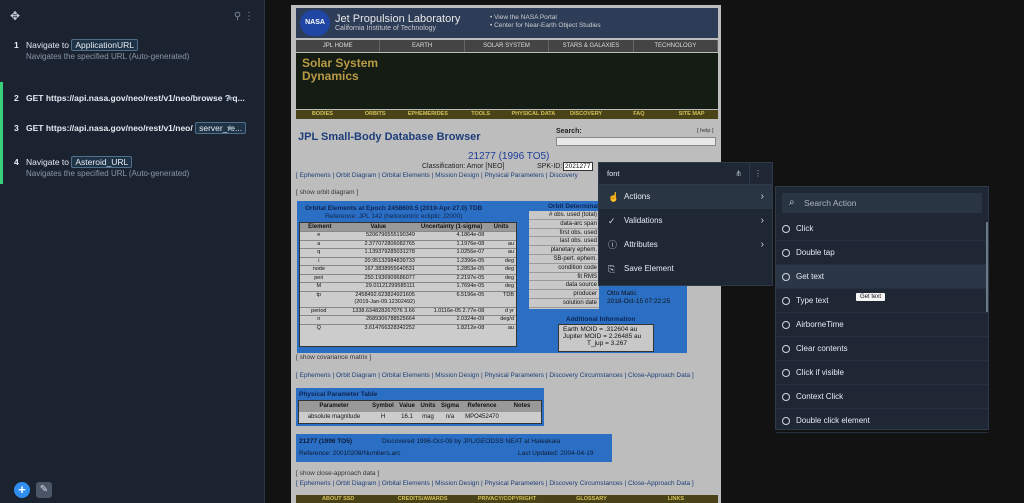  Describe the element at coordinates (641, 244) in the screenshot. I see `menu-label: Attributes` at that location.